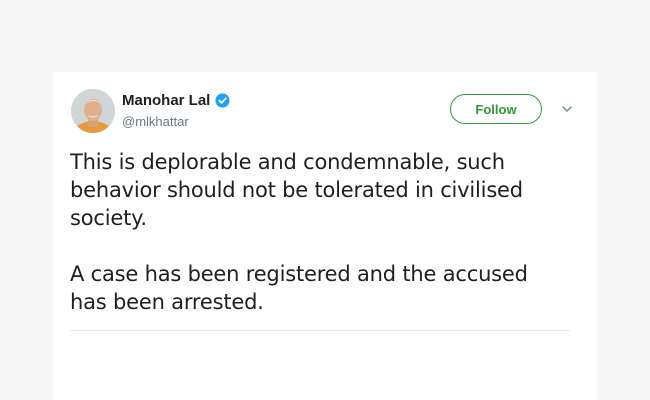  What do you see at coordinates (155, 121) in the screenshot?
I see `user-handle: @mlkhattar` at bounding box center [155, 121].